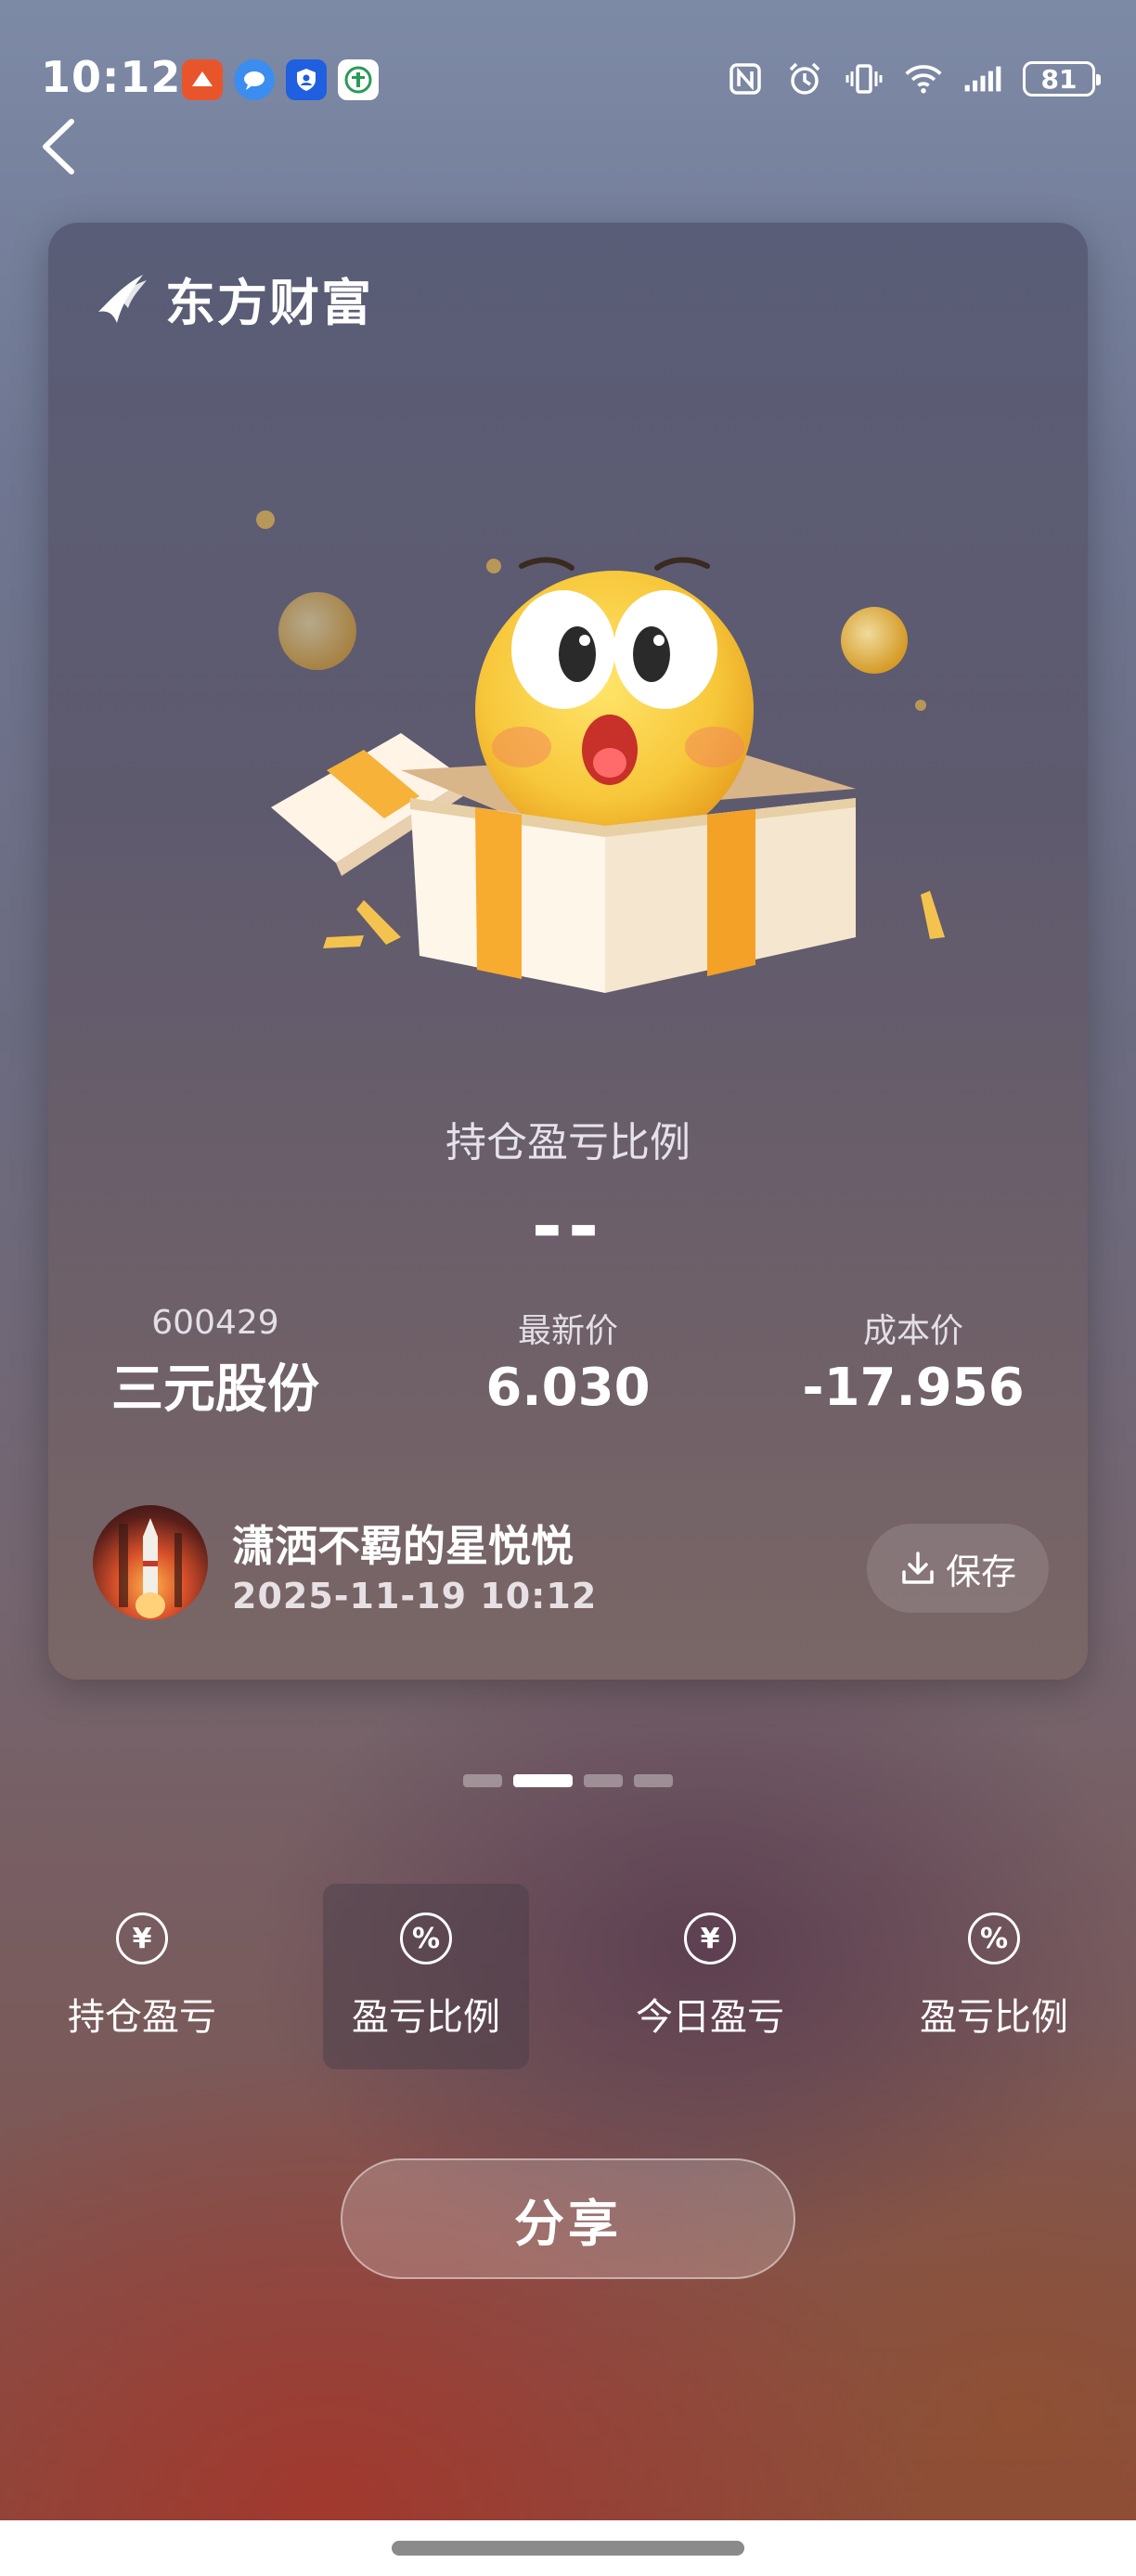 This screenshot has height=2576, width=1136. I want to click on rocket-launch-image, so click(150, 1568).